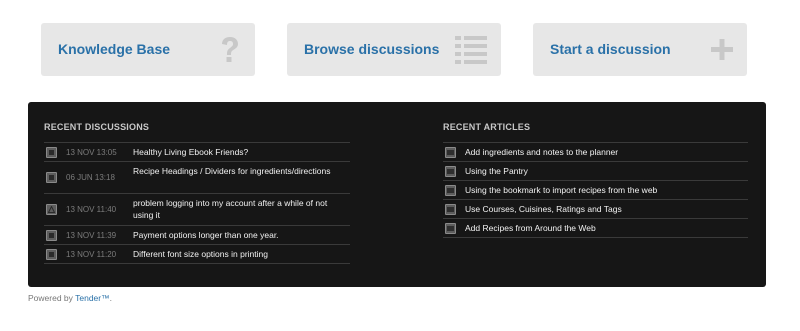  I want to click on start-discussion-label: Start a discussion, so click(610, 49).